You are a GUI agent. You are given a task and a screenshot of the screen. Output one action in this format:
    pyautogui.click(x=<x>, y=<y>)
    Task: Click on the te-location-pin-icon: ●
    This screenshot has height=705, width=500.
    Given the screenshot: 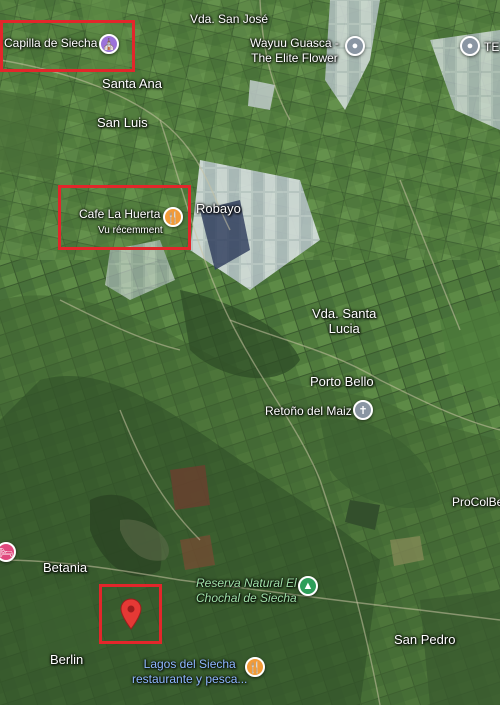 What is the action you would take?
    pyautogui.click(x=470, y=46)
    